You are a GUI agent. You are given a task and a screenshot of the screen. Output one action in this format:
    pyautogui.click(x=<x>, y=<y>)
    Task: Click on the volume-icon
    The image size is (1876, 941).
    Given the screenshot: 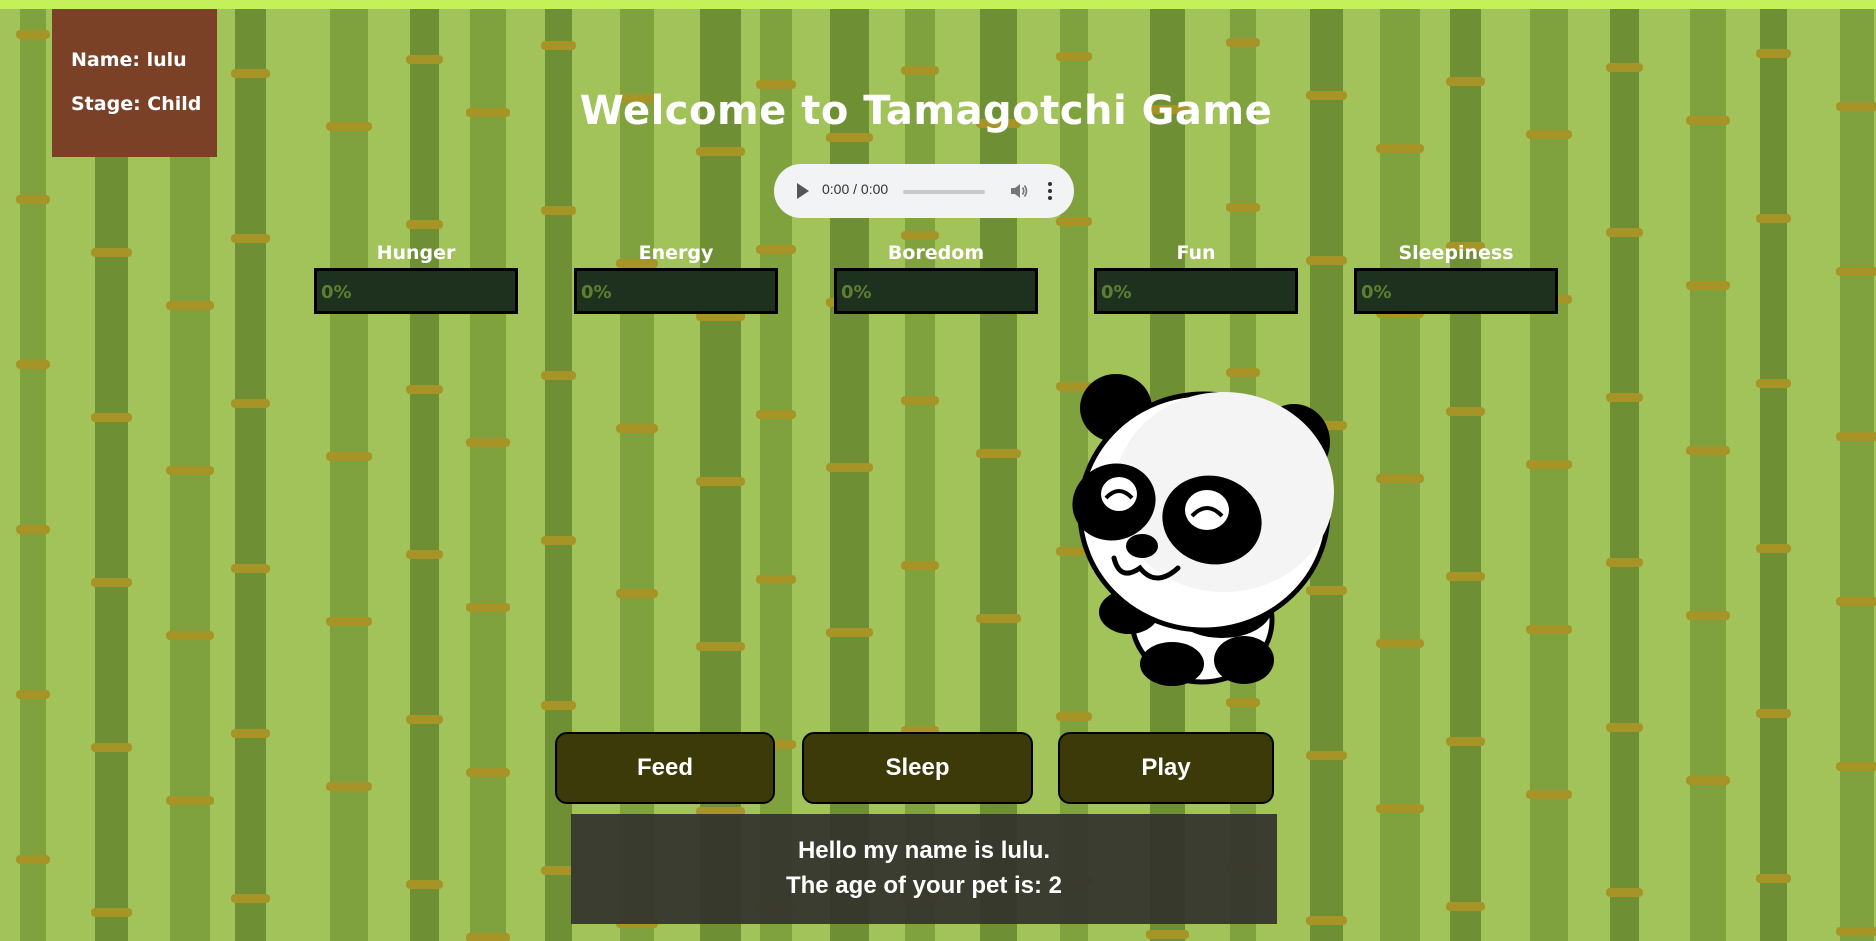 What is the action you would take?
    pyautogui.click(x=1019, y=191)
    